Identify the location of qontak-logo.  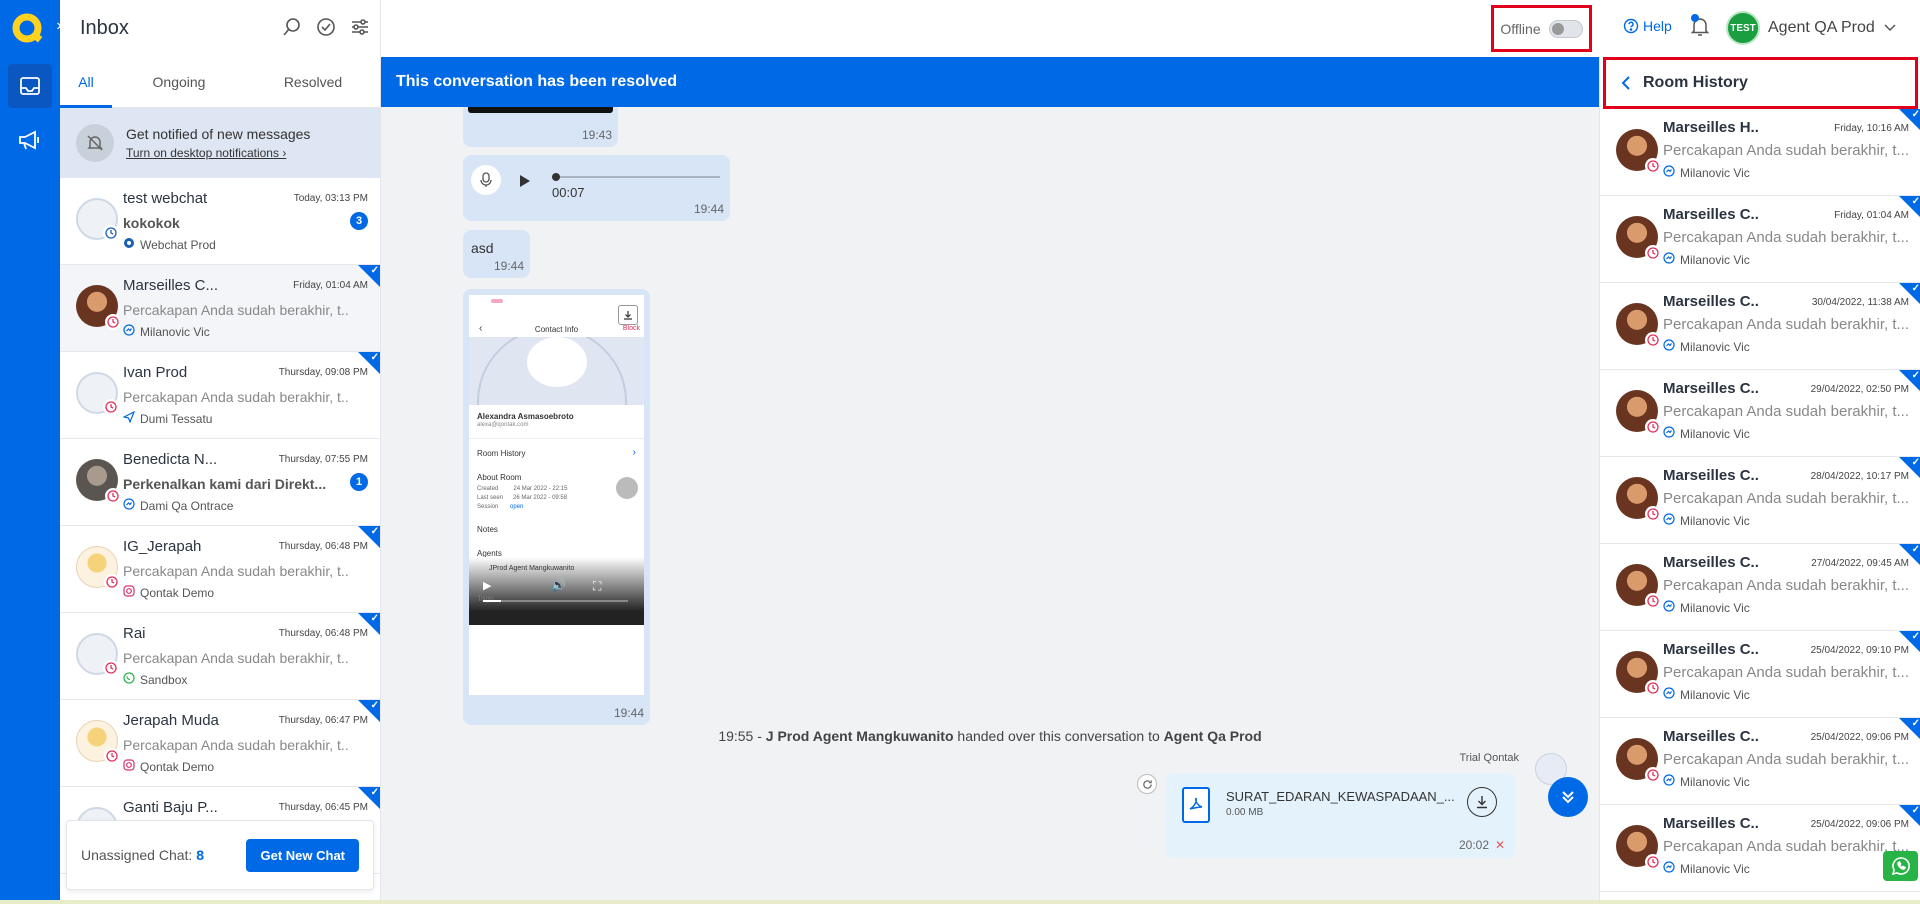
(29, 28).